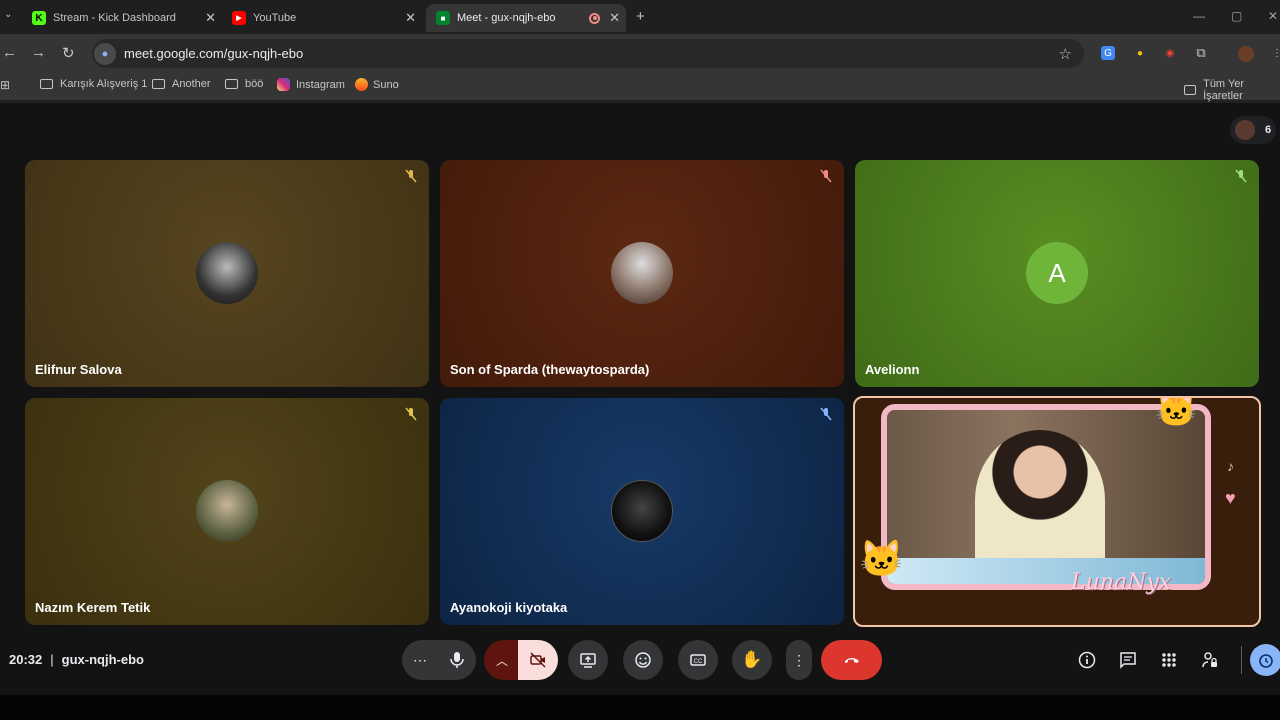  I want to click on address-bar: ● meet.google.com/gux-nqjh-ebo ☆, so click(588, 53).